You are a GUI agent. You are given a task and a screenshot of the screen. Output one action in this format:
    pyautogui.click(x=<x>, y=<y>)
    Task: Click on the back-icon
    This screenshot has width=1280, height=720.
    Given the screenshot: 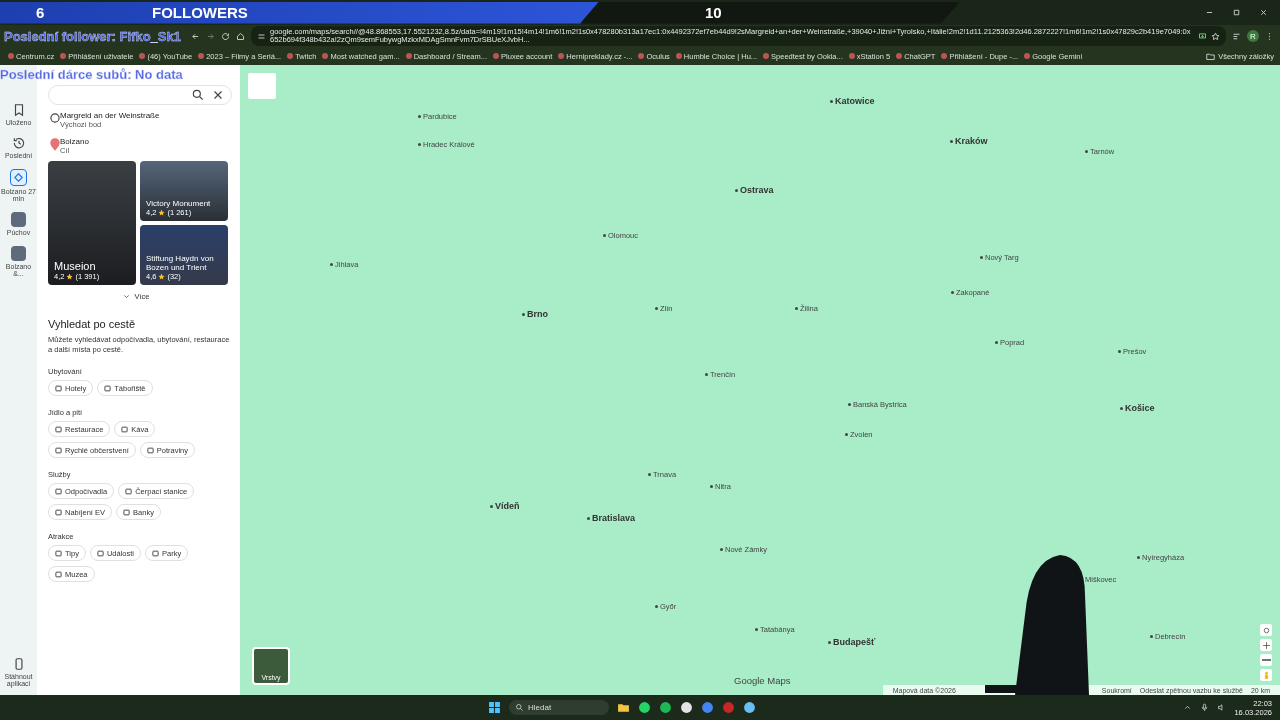 What is the action you would take?
    pyautogui.click(x=195, y=36)
    